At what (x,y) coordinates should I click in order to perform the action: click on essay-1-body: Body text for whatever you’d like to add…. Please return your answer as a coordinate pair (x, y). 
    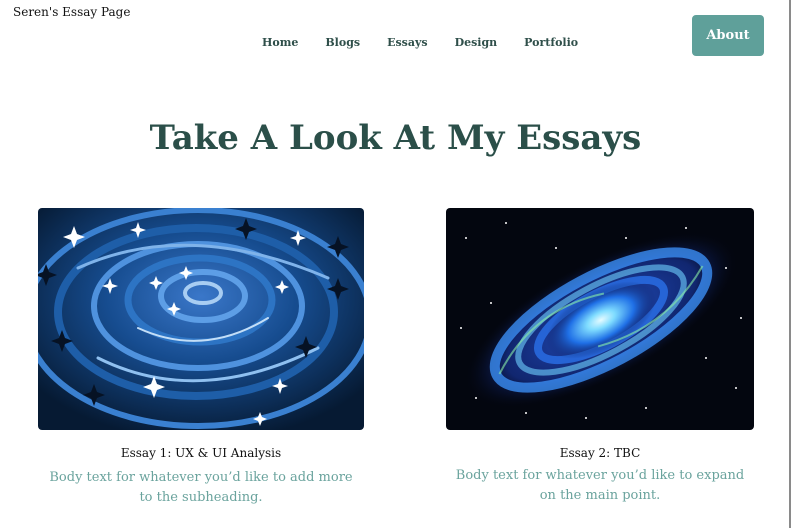
    Looking at the image, I should click on (201, 487).